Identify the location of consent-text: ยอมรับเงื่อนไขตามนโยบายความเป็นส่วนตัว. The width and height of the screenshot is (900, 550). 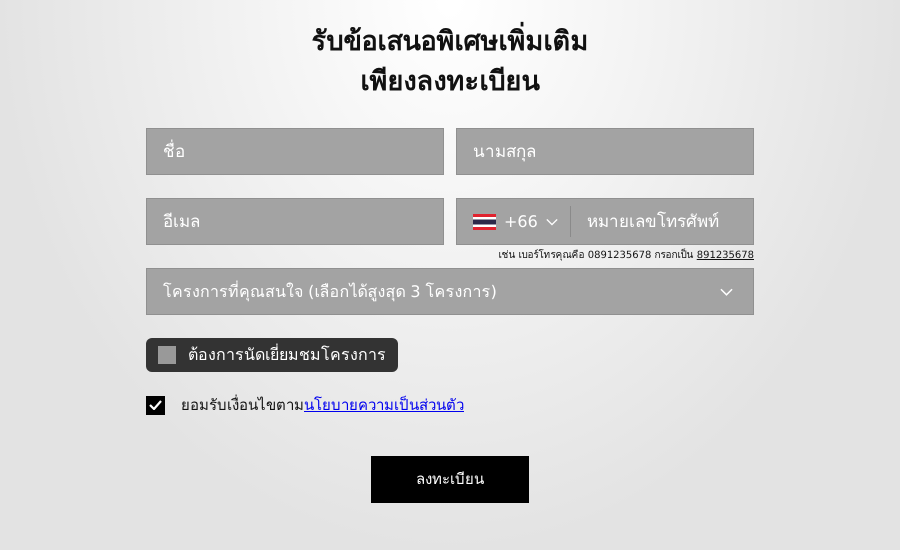
(322, 405).